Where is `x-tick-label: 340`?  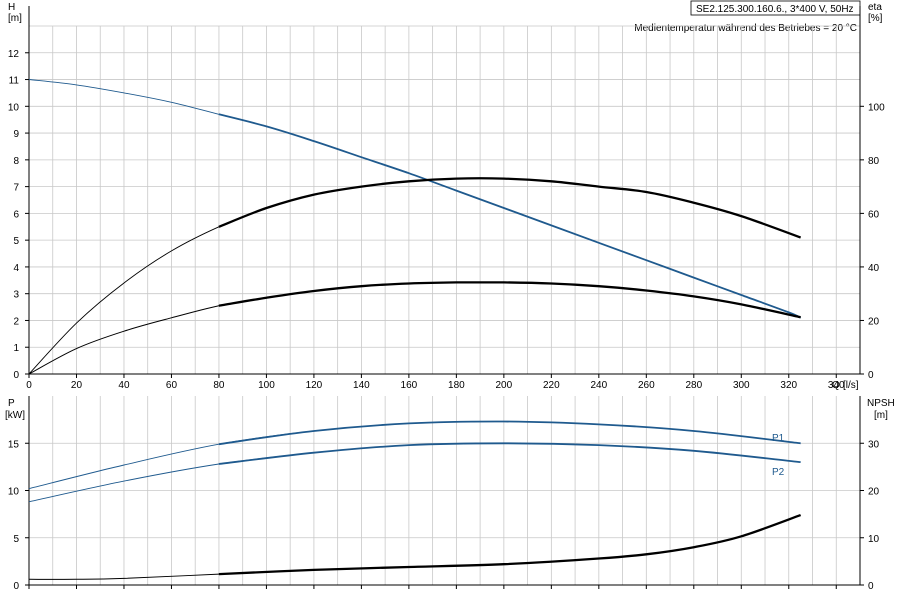 x-tick-label: 340 is located at coordinates (836, 385).